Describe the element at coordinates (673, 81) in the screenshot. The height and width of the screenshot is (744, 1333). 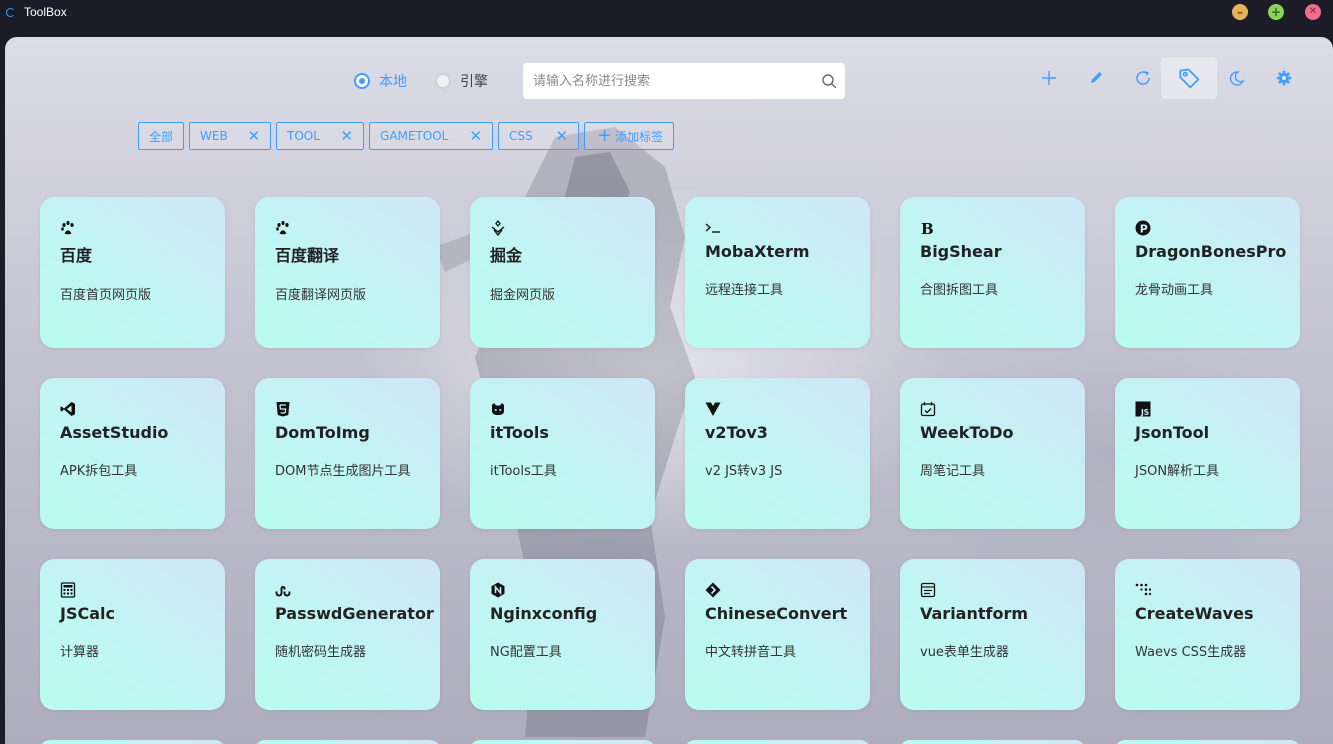
I see `search-input` at that location.